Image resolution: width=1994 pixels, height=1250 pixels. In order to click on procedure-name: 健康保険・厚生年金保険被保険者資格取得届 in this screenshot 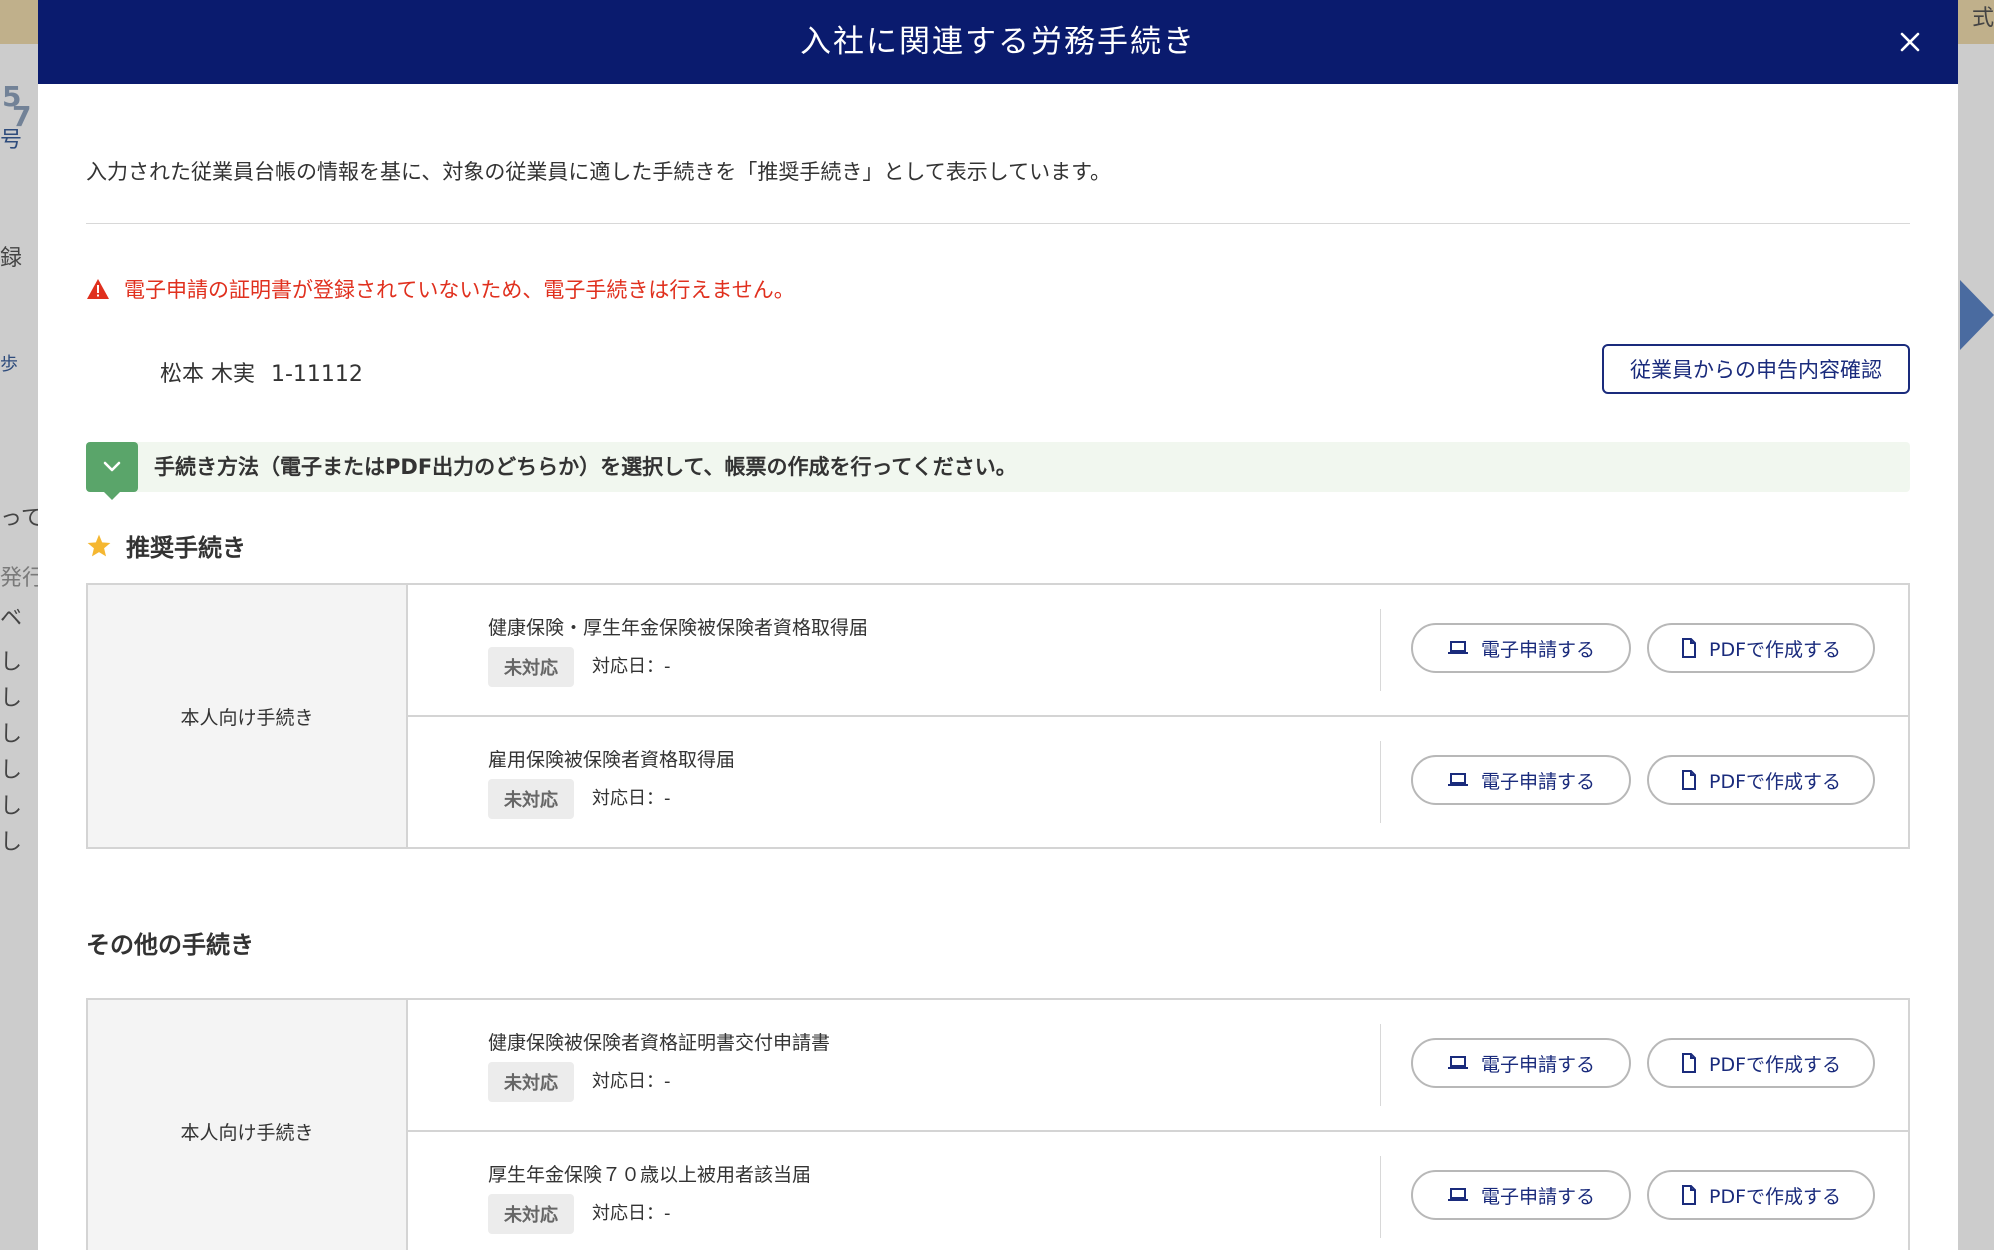, I will do `click(678, 628)`.